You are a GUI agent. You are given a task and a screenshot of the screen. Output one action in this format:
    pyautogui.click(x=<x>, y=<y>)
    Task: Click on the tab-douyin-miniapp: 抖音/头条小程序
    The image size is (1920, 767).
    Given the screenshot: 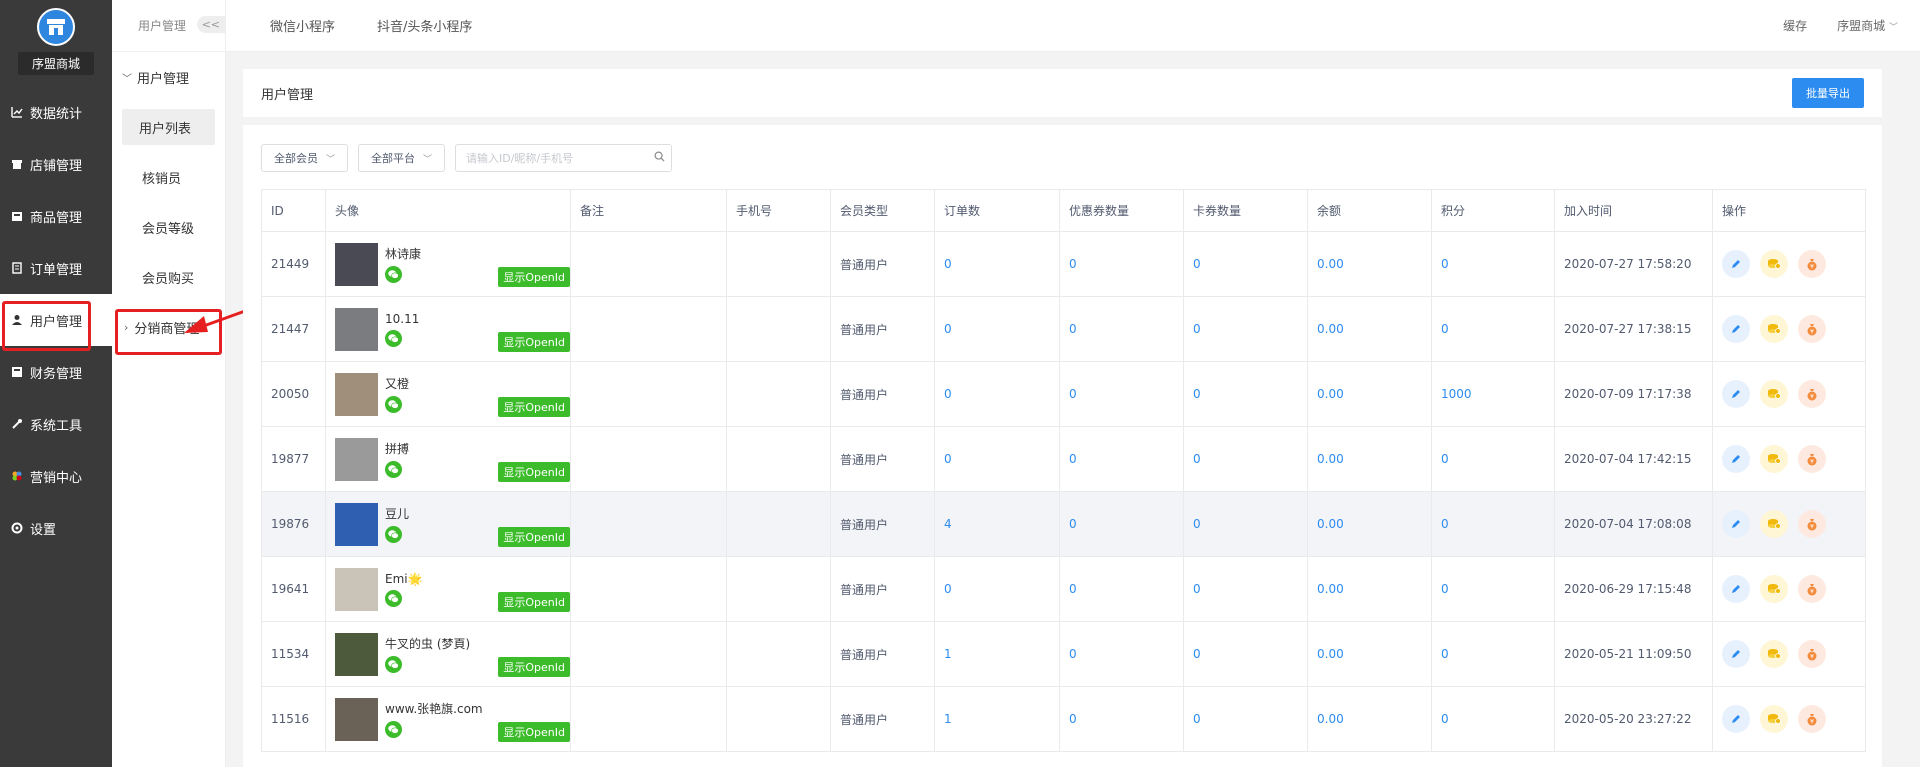 What is the action you would take?
    pyautogui.click(x=424, y=25)
    